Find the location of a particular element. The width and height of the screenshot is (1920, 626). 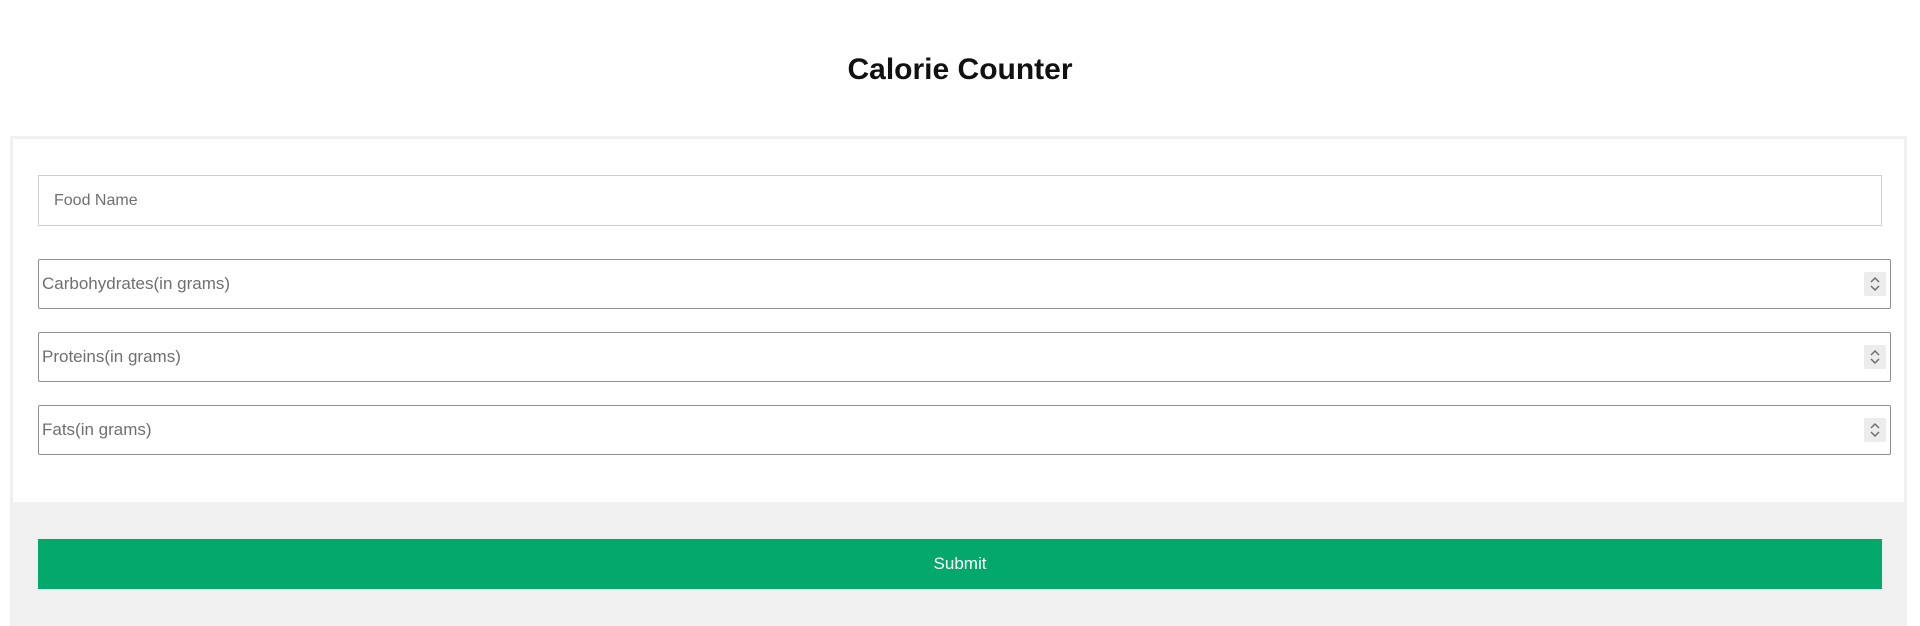

fats-field is located at coordinates (964, 430).